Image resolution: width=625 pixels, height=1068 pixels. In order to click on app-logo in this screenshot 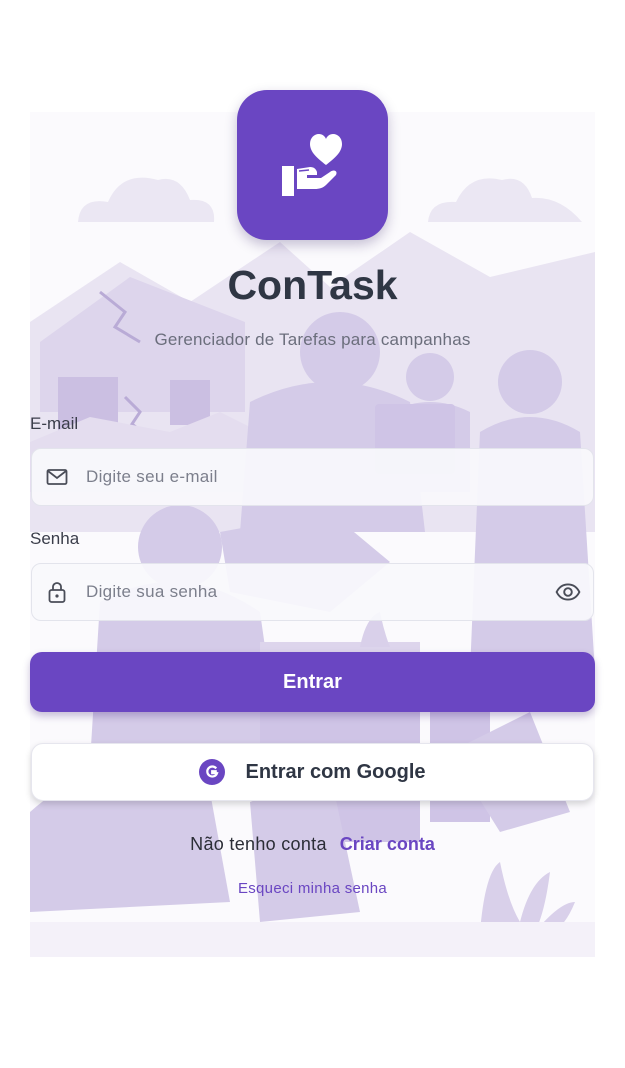, I will do `click(312, 165)`.